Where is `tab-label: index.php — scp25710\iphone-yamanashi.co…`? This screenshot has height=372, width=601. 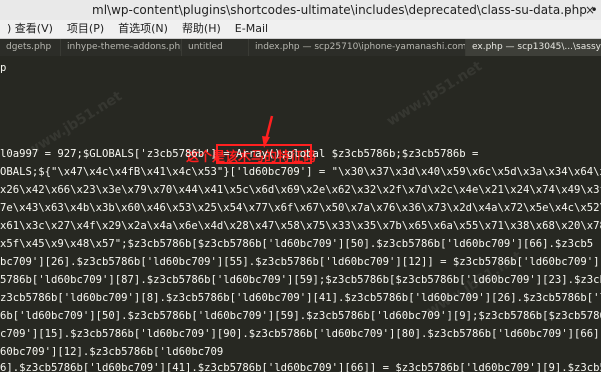 tab-label: index.php — scp25710\iphone-yamanashi.co… is located at coordinates (360, 47).